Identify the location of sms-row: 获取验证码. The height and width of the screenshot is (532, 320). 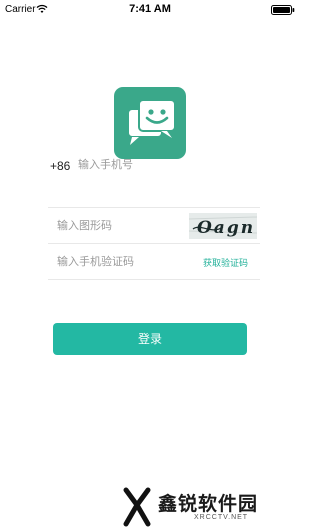
(154, 262).